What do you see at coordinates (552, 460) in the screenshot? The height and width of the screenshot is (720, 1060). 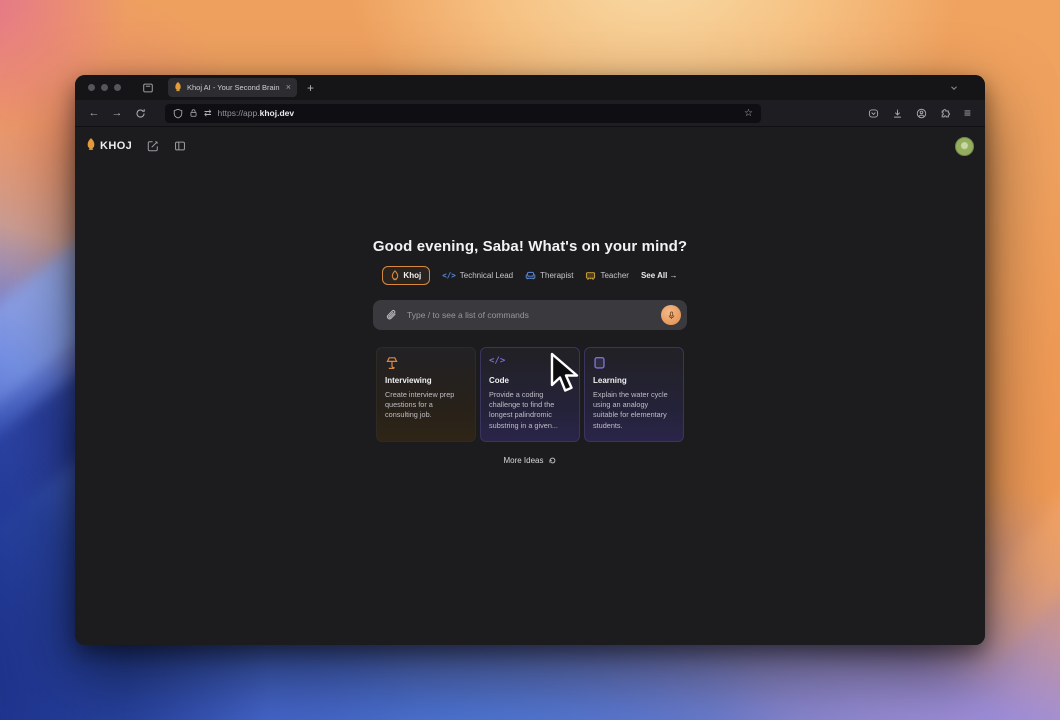 I see `refresh-icon` at bounding box center [552, 460].